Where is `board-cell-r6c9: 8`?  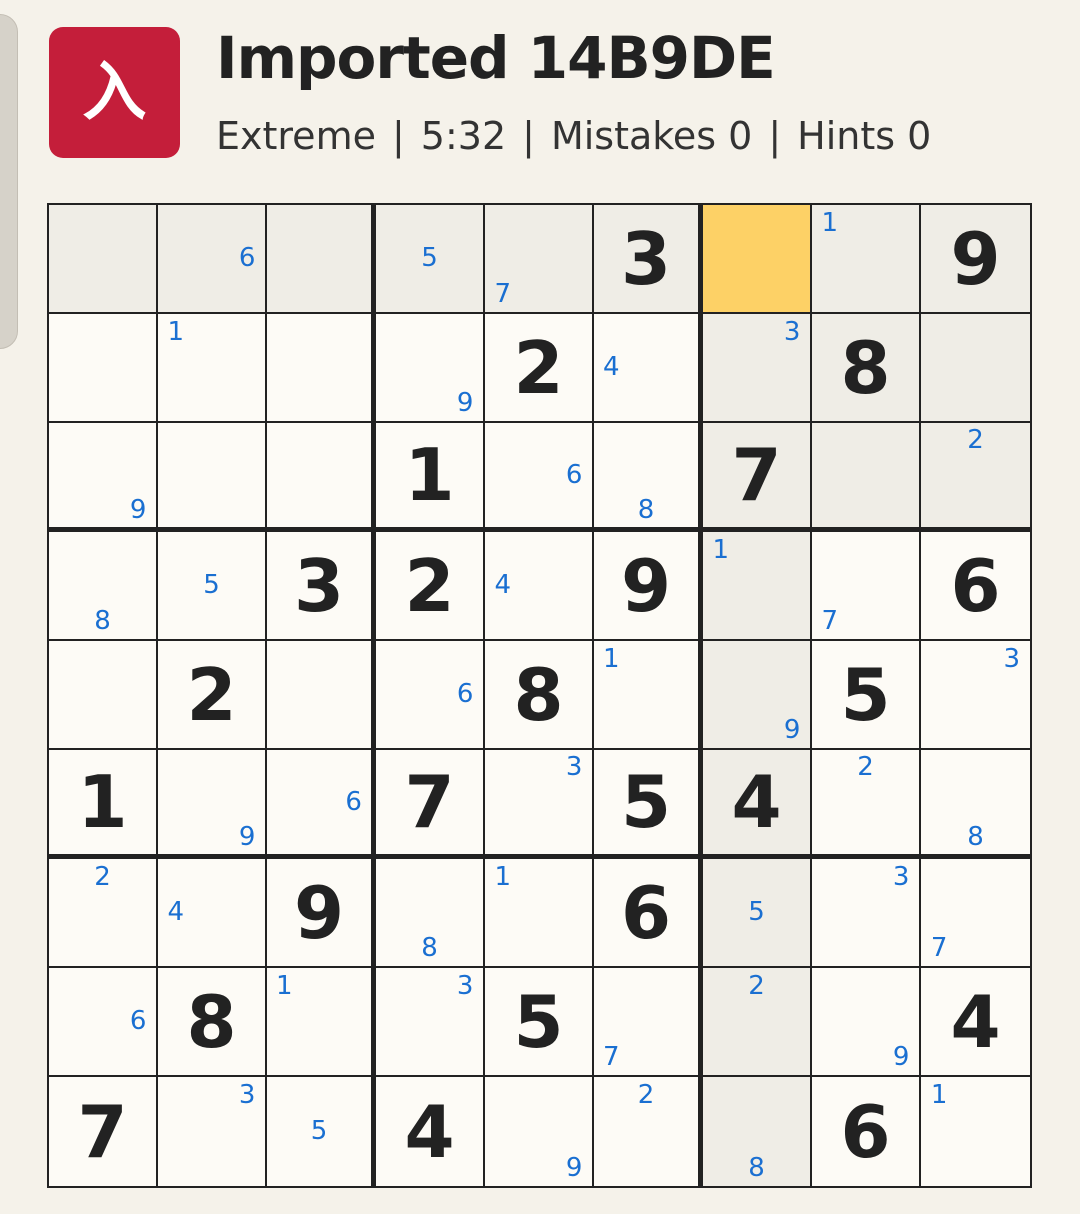 board-cell-r6c9: 8 is located at coordinates (975, 804).